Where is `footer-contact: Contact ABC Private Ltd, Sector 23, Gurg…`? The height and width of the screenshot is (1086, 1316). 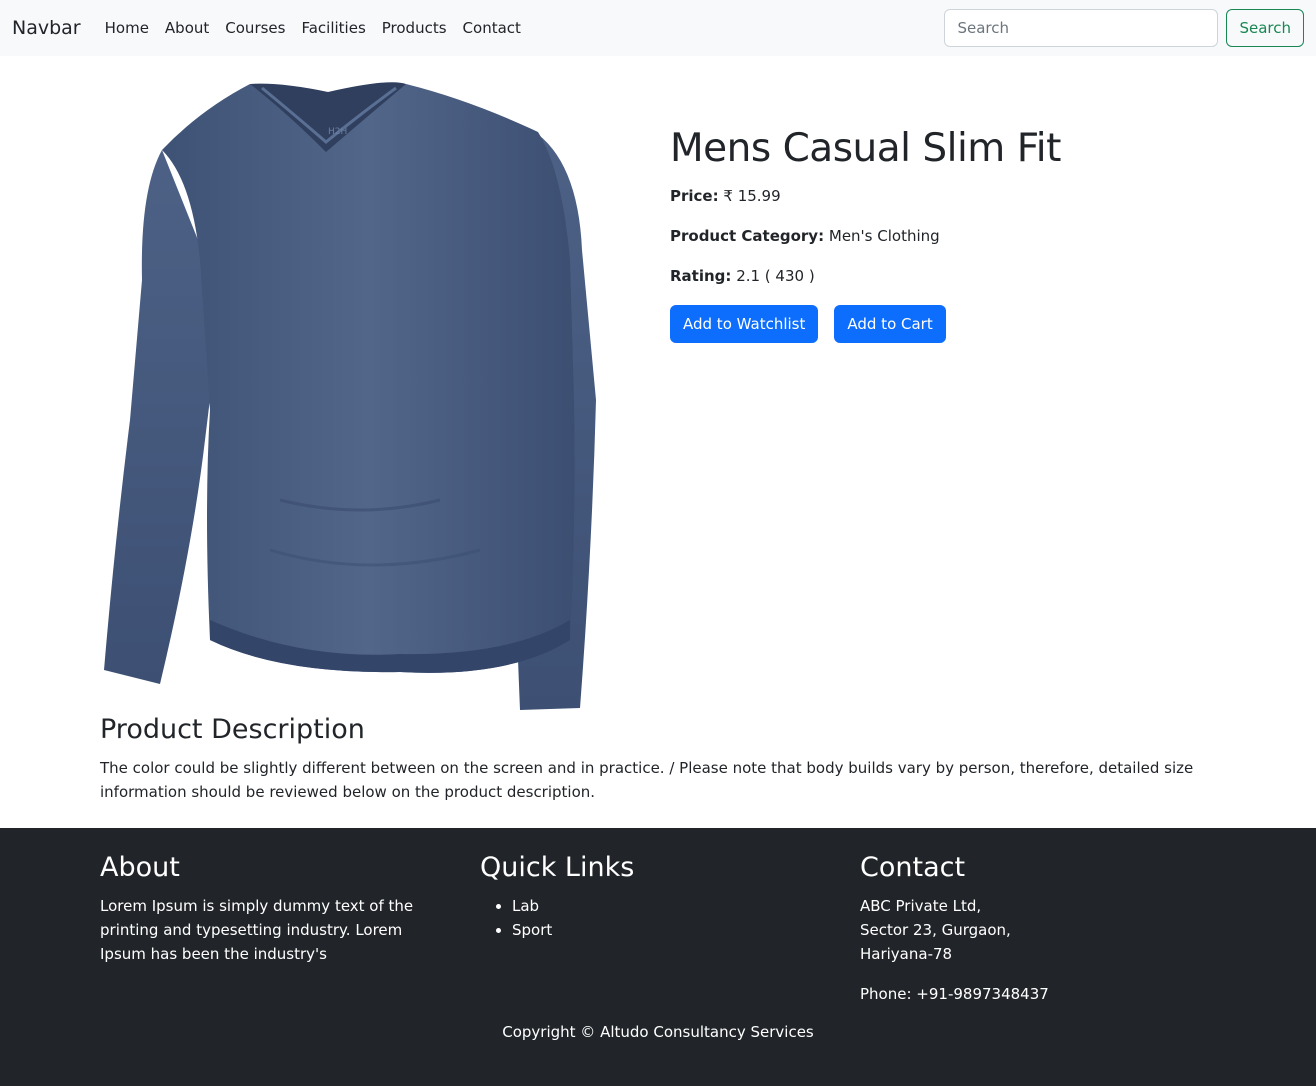
footer-contact: Contact ABC Private Ltd, Sector 23, Gurg… is located at coordinates (1035, 929).